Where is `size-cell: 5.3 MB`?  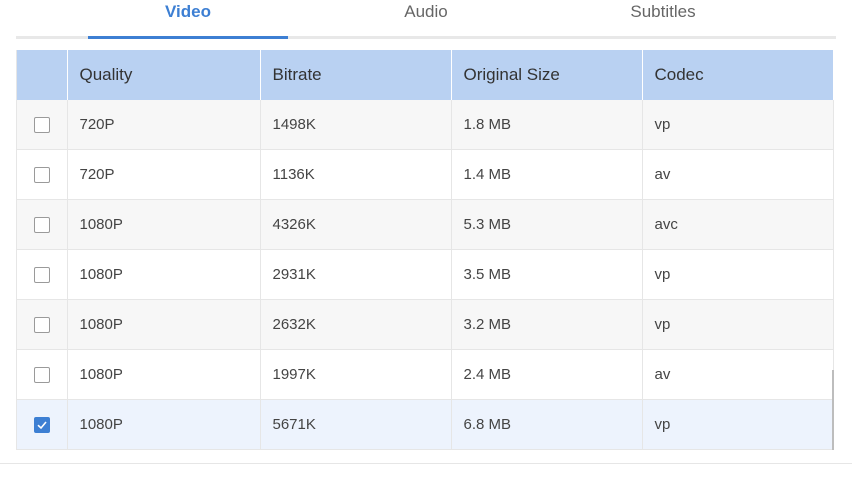
size-cell: 5.3 MB is located at coordinates (547, 224).